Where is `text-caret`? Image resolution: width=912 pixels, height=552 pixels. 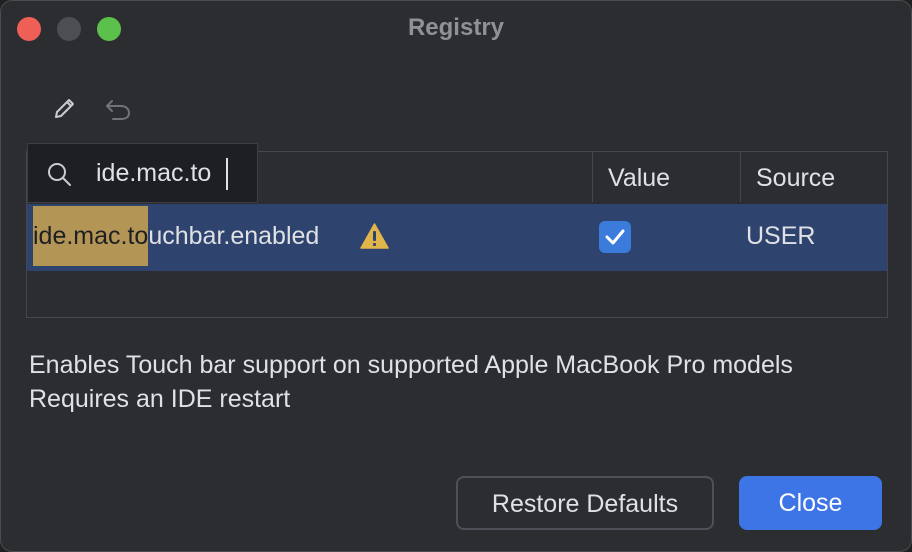 text-caret is located at coordinates (227, 174).